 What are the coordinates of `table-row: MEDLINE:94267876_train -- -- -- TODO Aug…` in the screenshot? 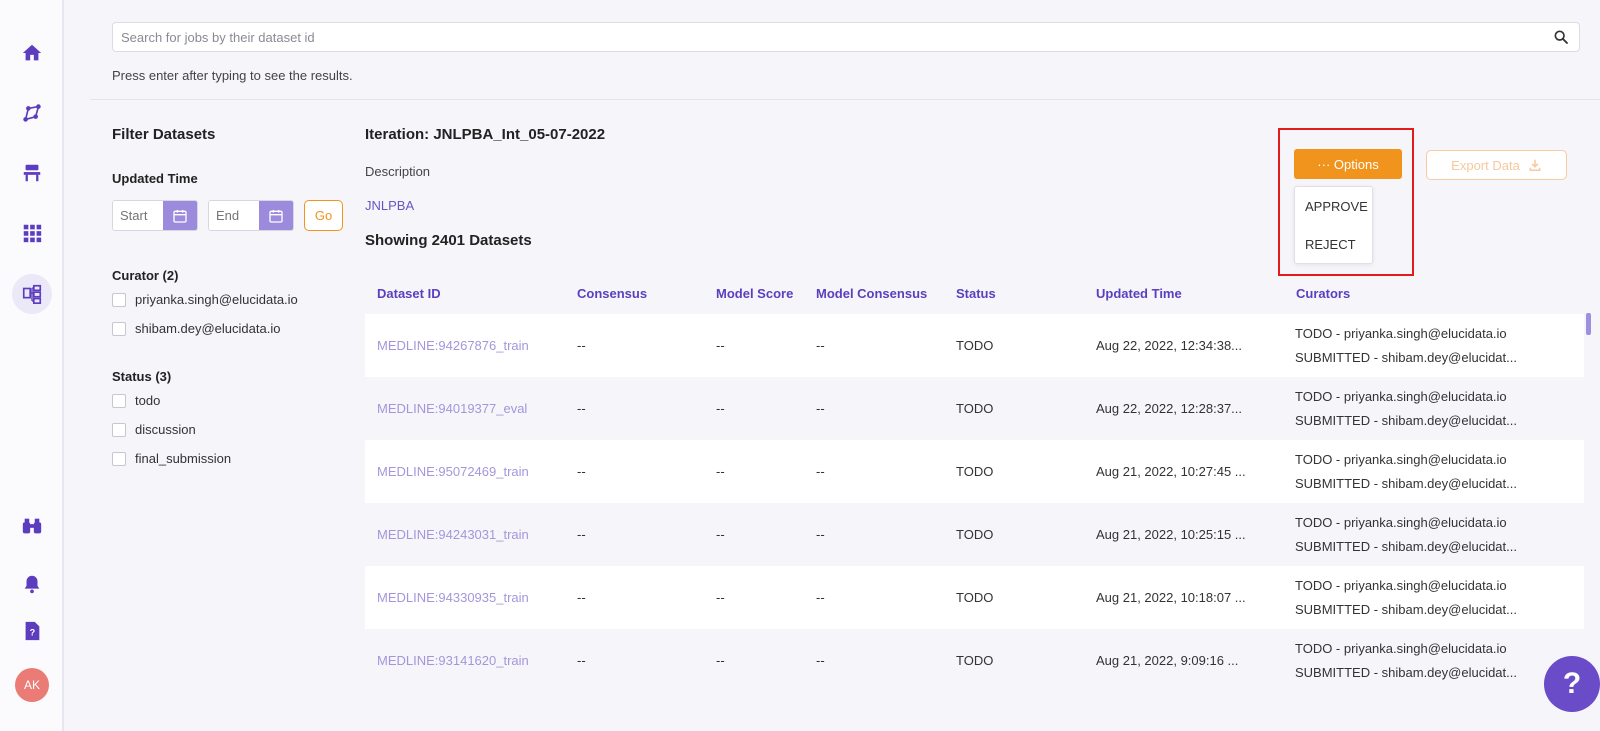 It's located at (974, 345).